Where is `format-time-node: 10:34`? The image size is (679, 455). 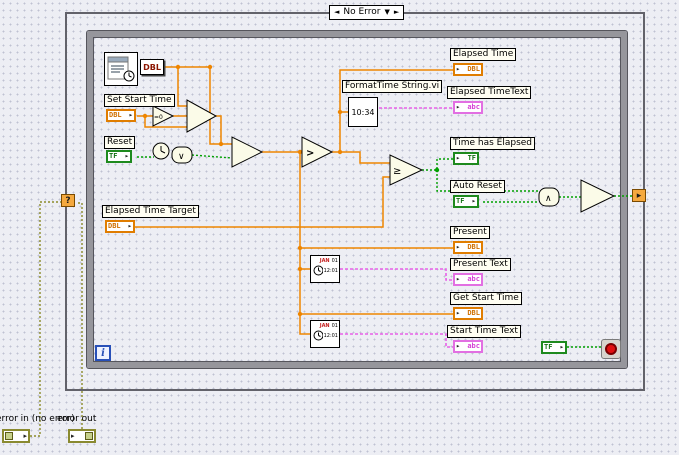 format-time-node: 10:34 is located at coordinates (363, 112).